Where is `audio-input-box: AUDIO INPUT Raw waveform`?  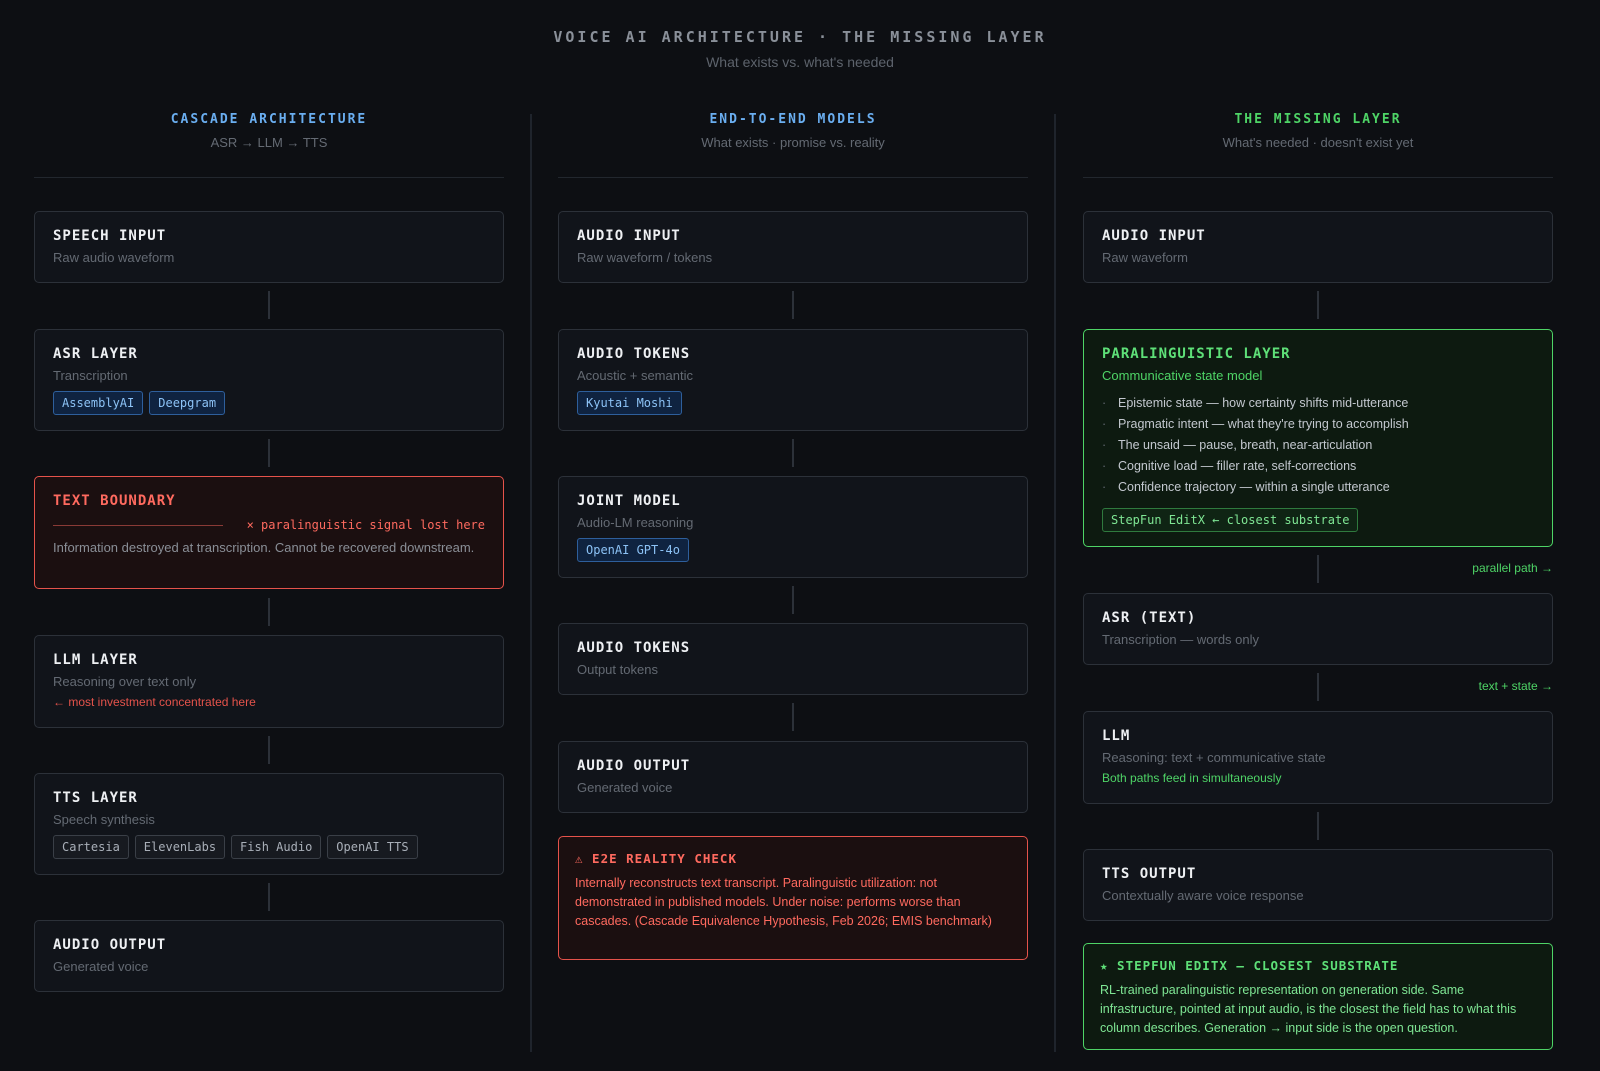 audio-input-box: AUDIO INPUT Raw waveform is located at coordinates (1318, 247).